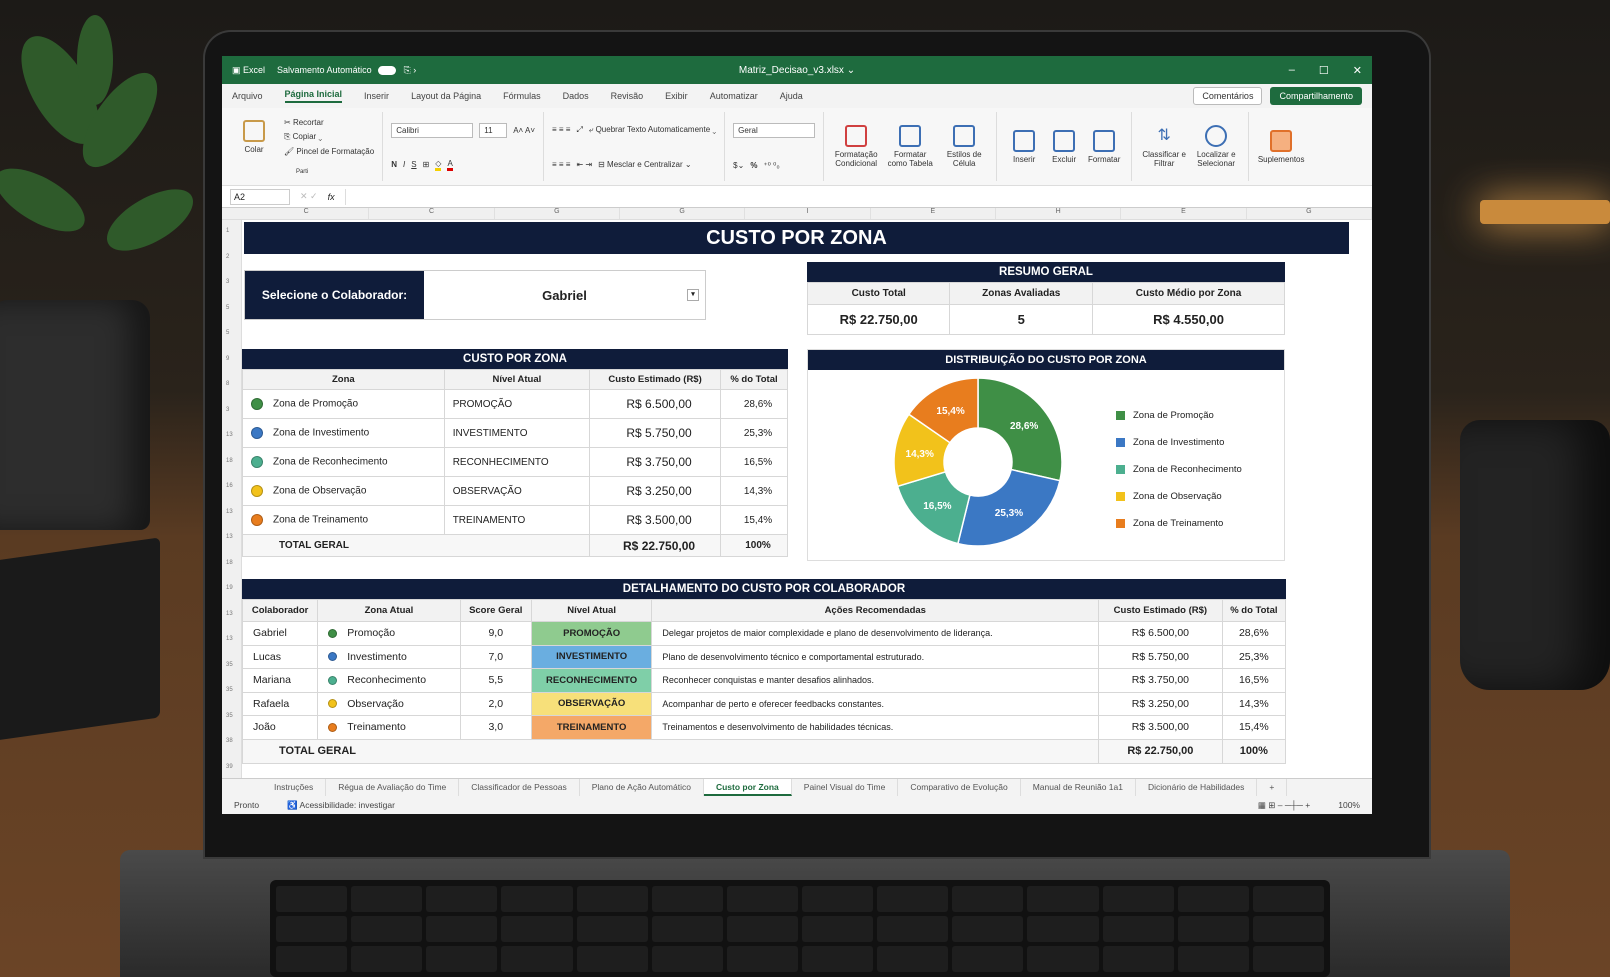 This screenshot has width=1610, height=977. Describe the element at coordinates (1179, 523) in the screenshot. I see `legend-item: Zona de Treinamento` at that location.